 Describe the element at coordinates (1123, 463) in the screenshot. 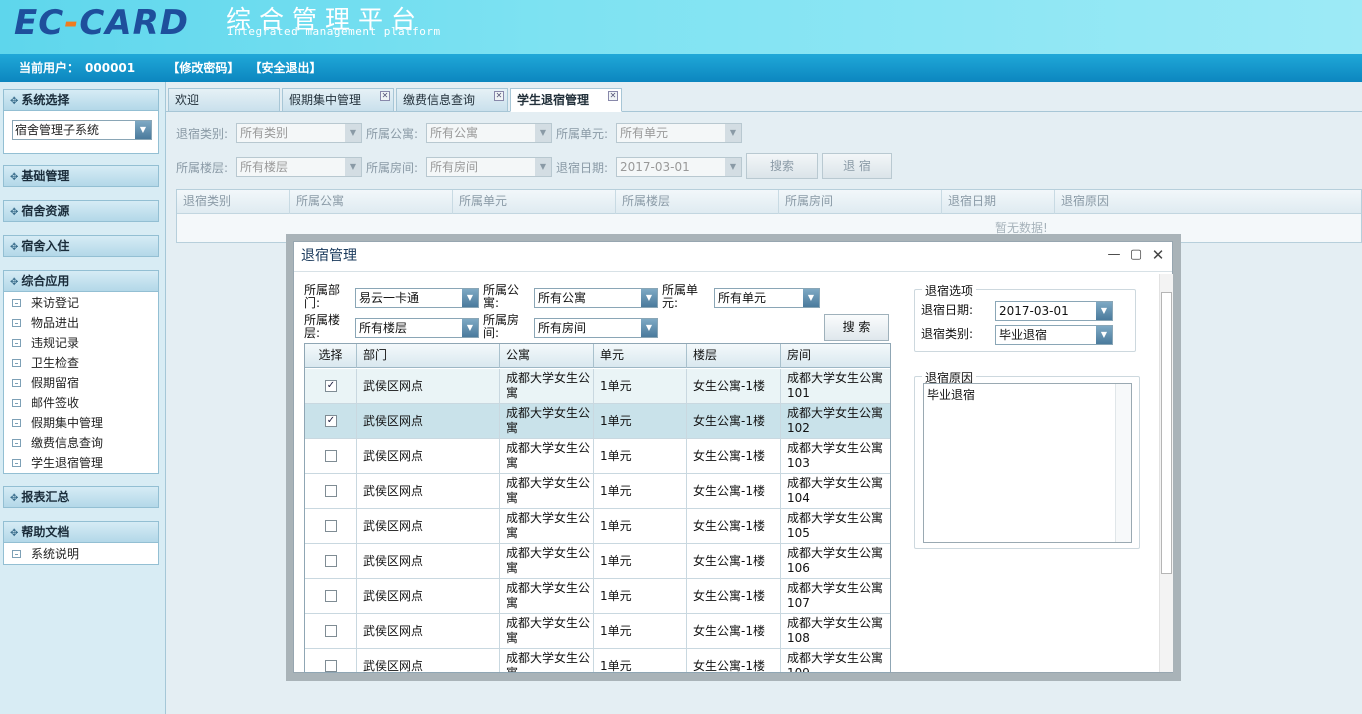

I see `textarea-scrollbar` at that location.